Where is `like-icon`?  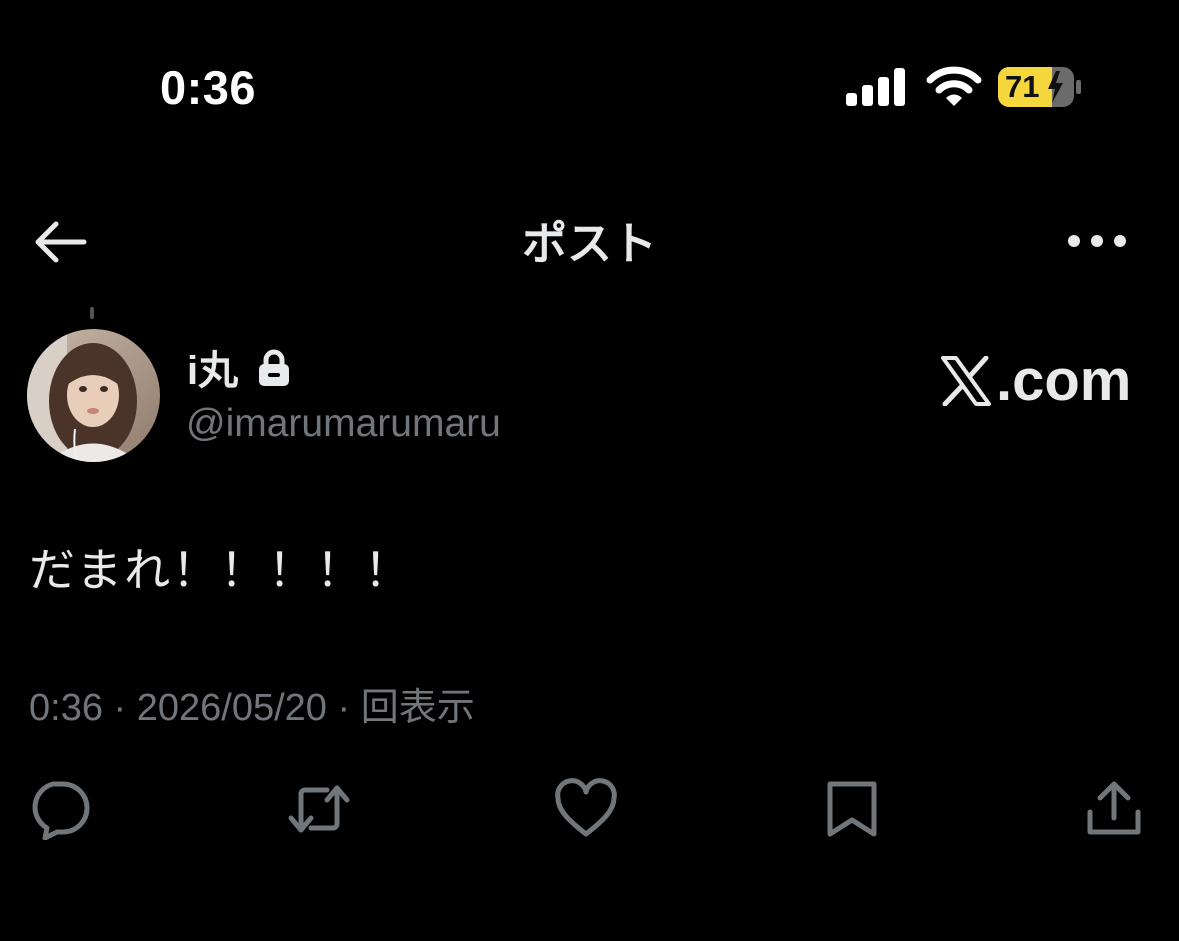 like-icon is located at coordinates (586, 809).